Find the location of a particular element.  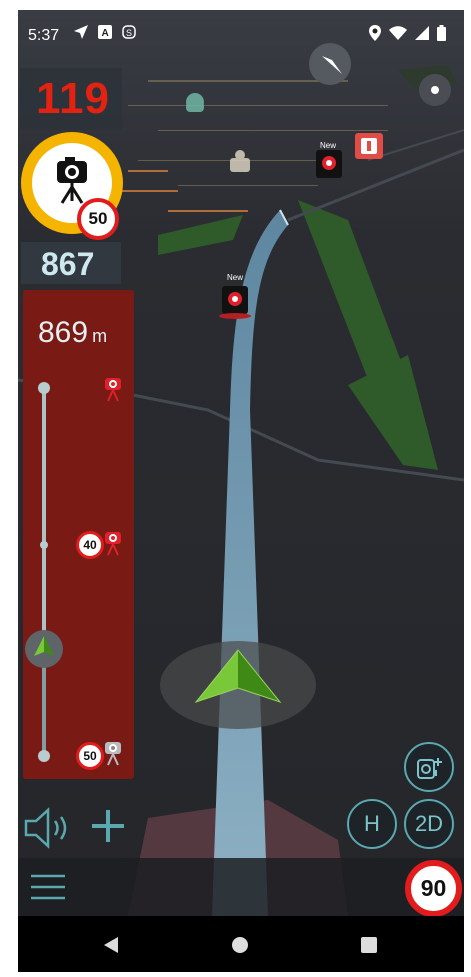

bottom-toolbar: 90 is located at coordinates (241, 887).